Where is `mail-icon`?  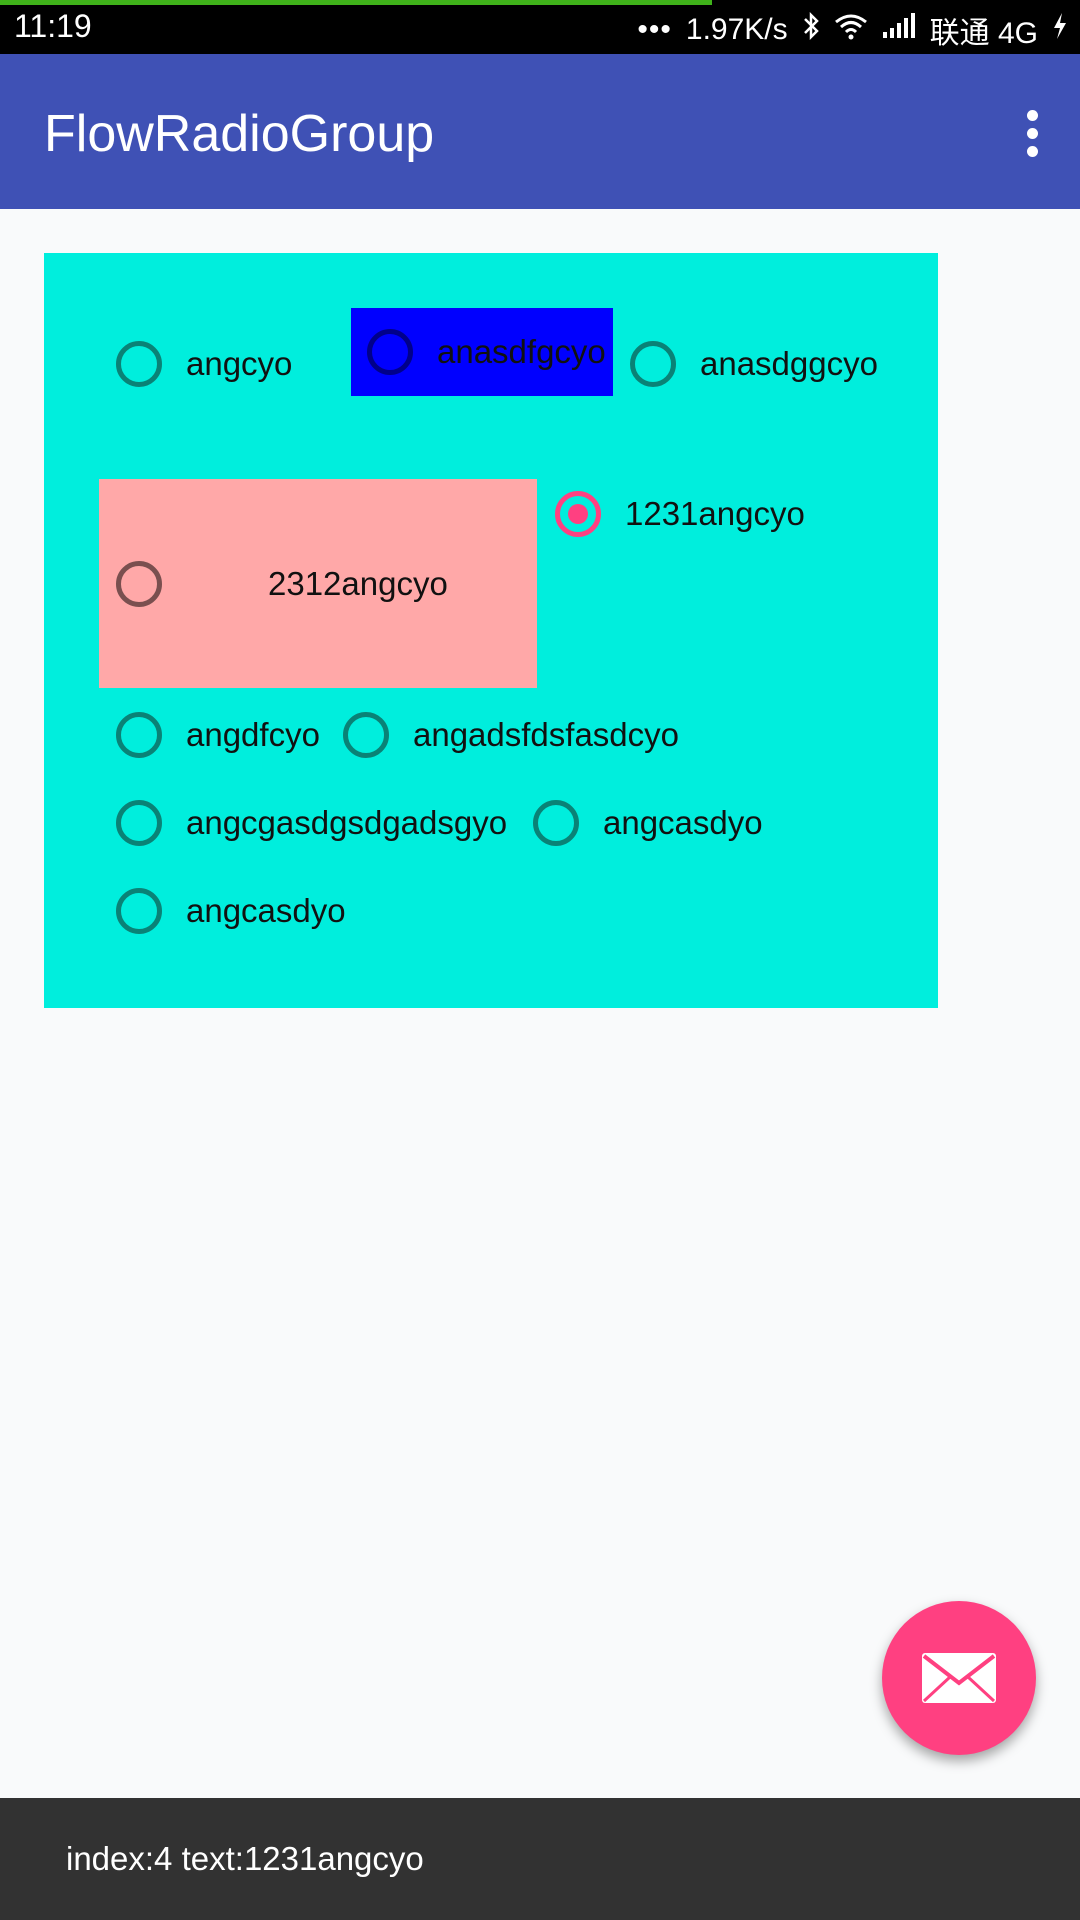 mail-icon is located at coordinates (959, 1678).